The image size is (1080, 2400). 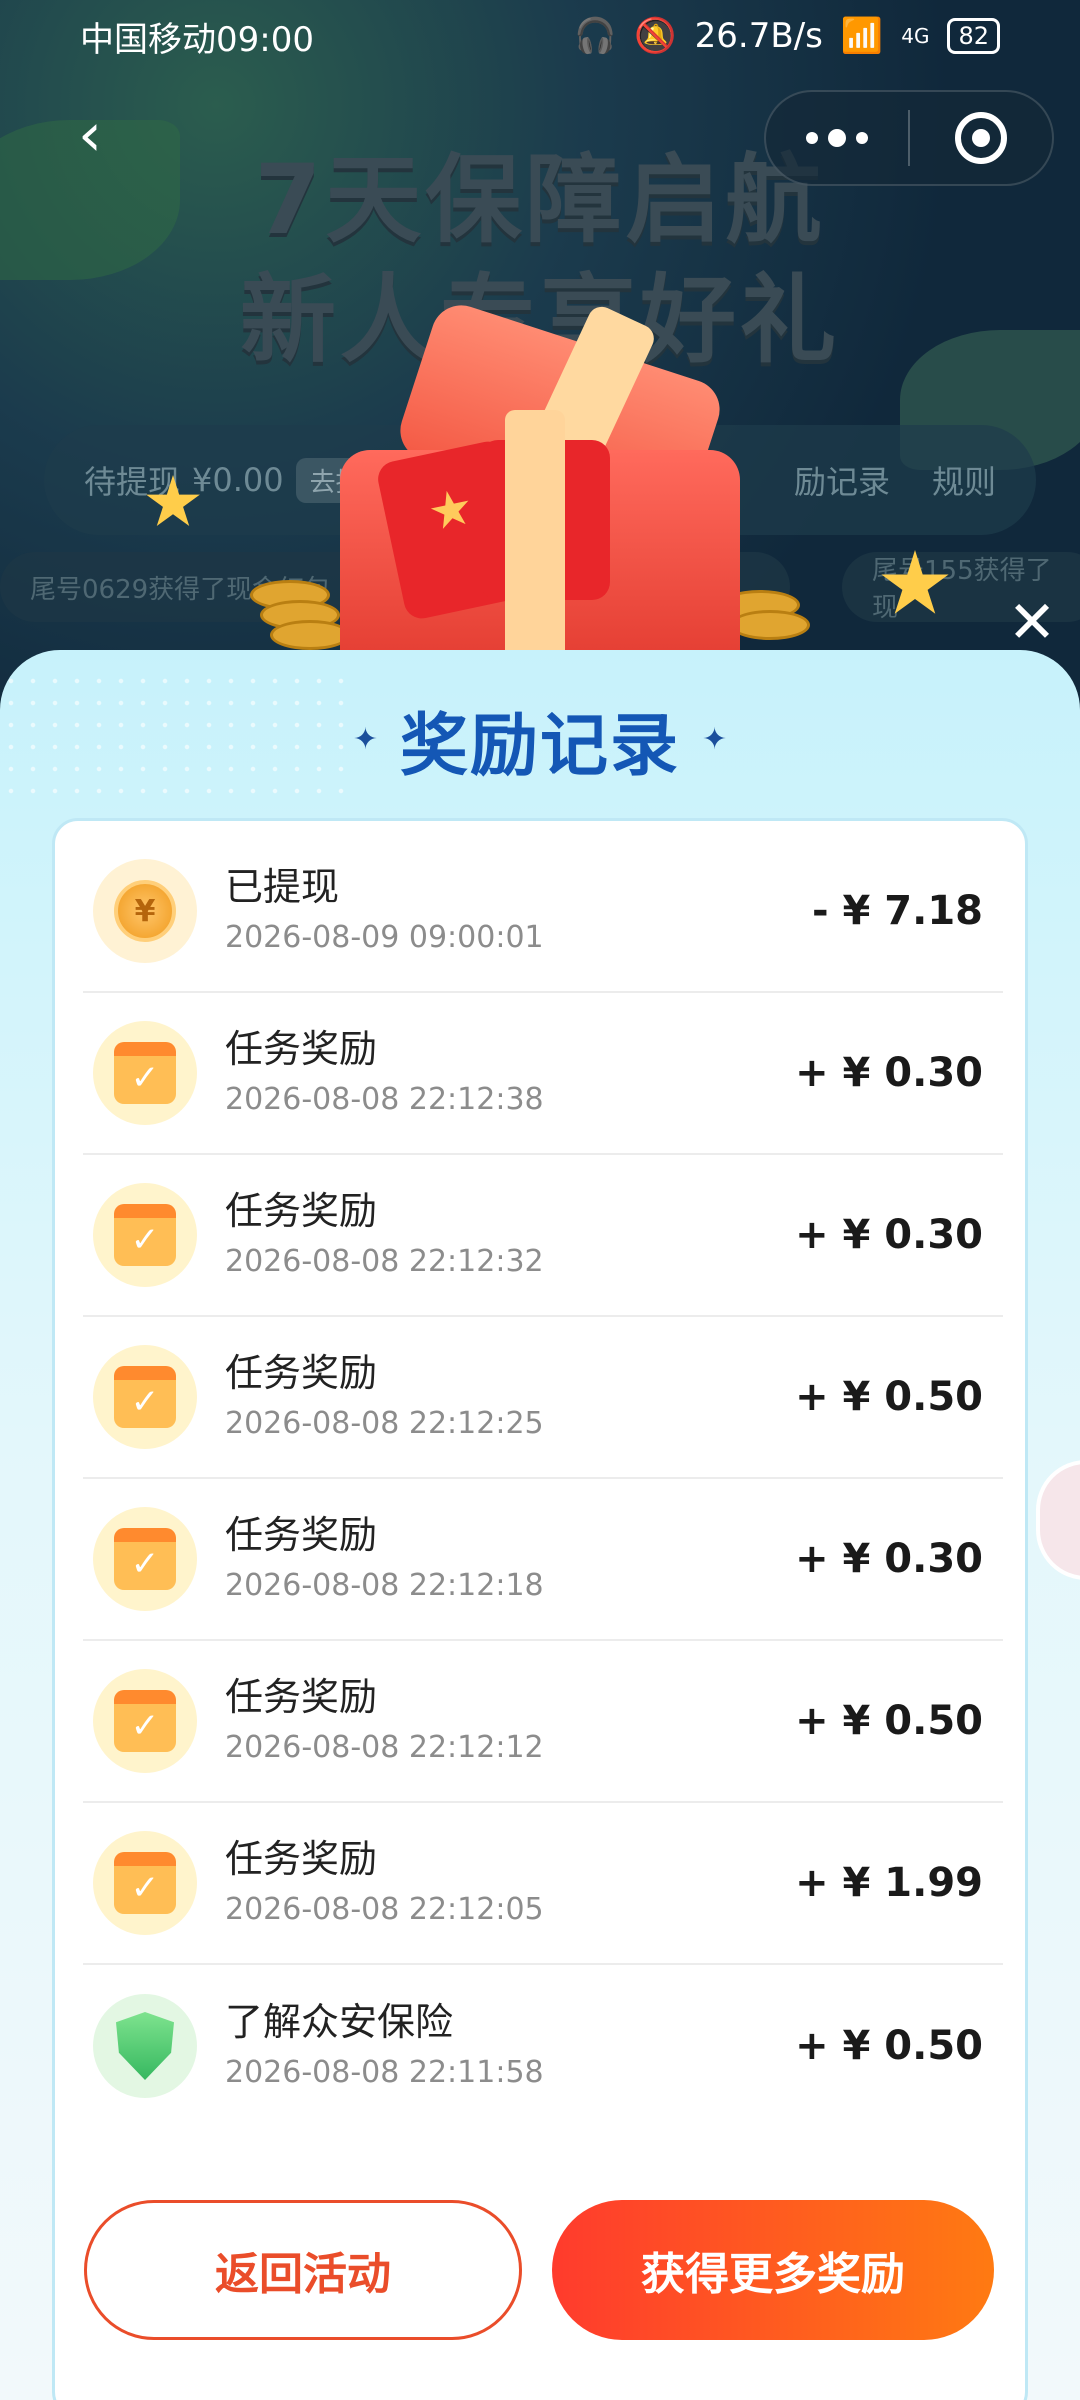 What do you see at coordinates (90, 135) in the screenshot?
I see `back-arrow-icon: ‹` at bounding box center [90, 135].